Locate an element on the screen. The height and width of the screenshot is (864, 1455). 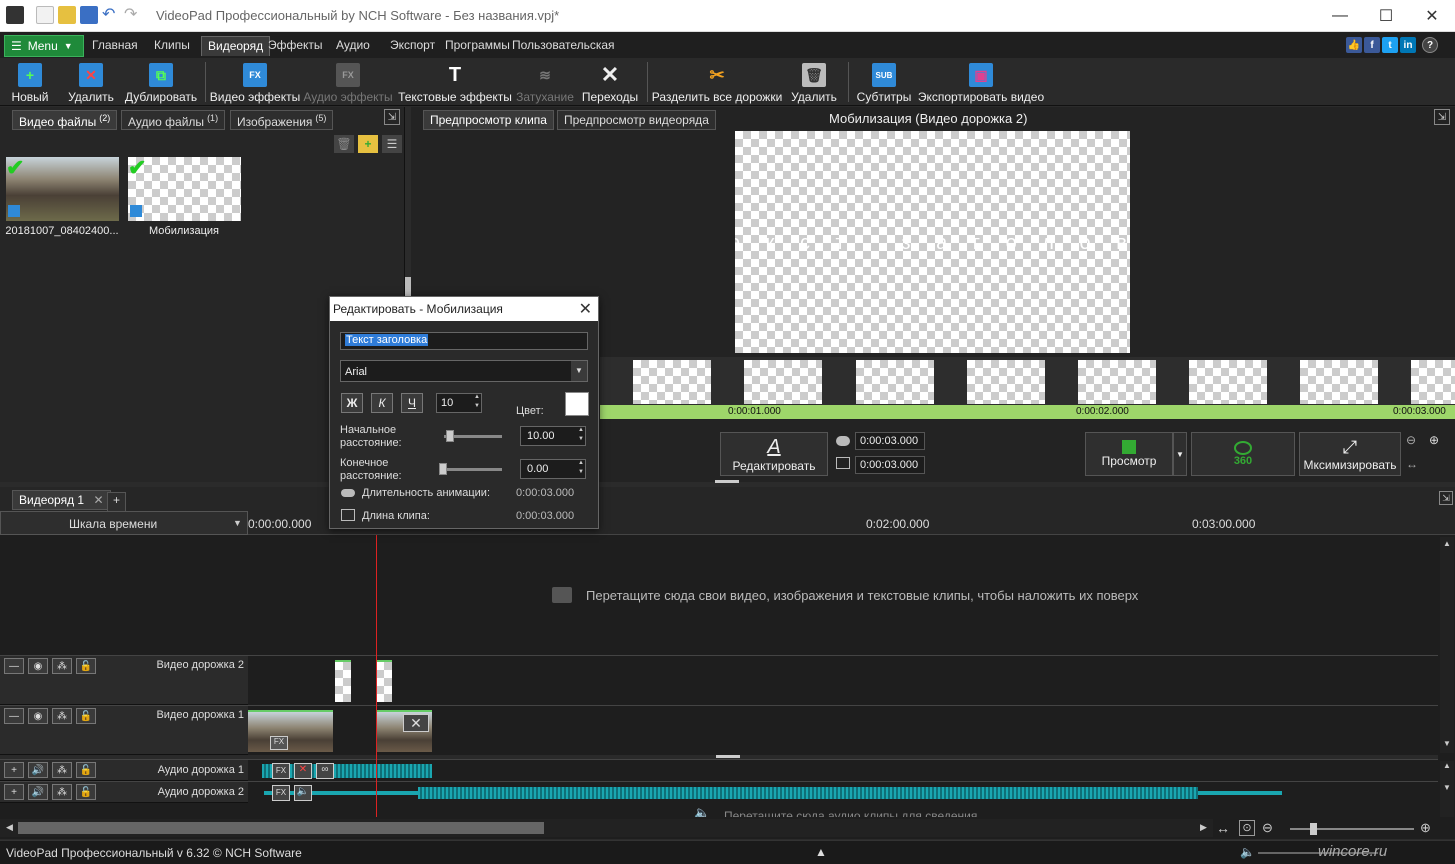
tab-audio: Аудио is located at coordinates (353, 46).